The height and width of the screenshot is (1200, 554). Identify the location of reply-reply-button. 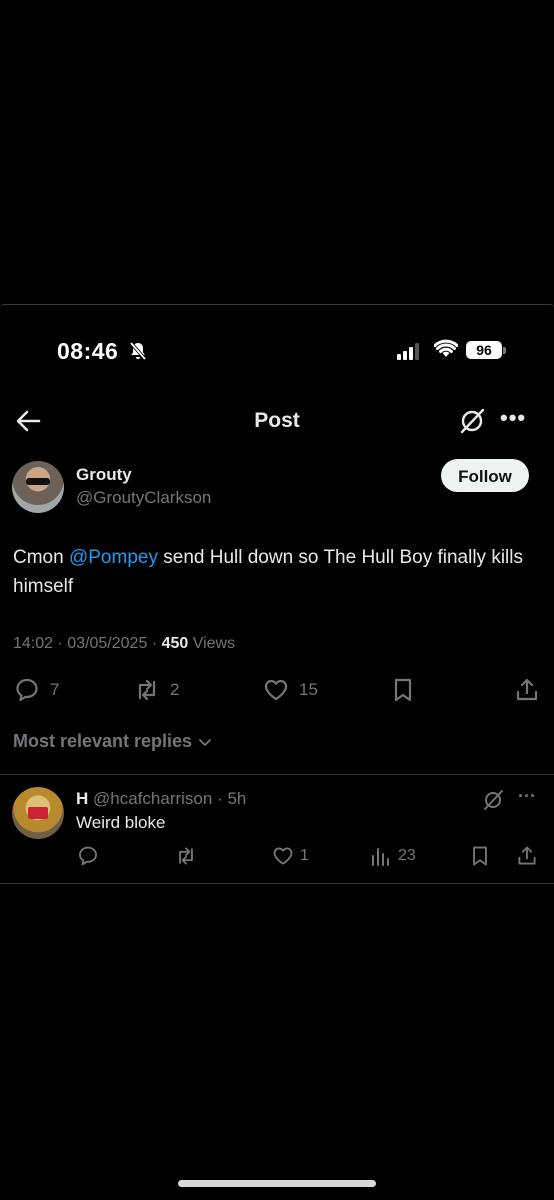
(88, 856).